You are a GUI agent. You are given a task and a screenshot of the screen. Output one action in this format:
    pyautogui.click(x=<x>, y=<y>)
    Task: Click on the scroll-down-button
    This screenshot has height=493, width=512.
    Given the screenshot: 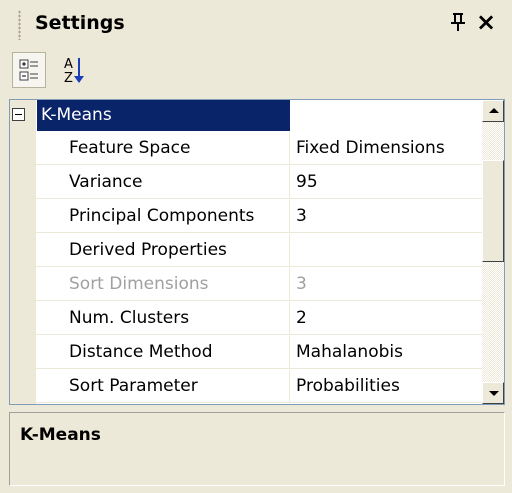 What is the action you would take?
    pyautogui.click(x=493, y=393)
    